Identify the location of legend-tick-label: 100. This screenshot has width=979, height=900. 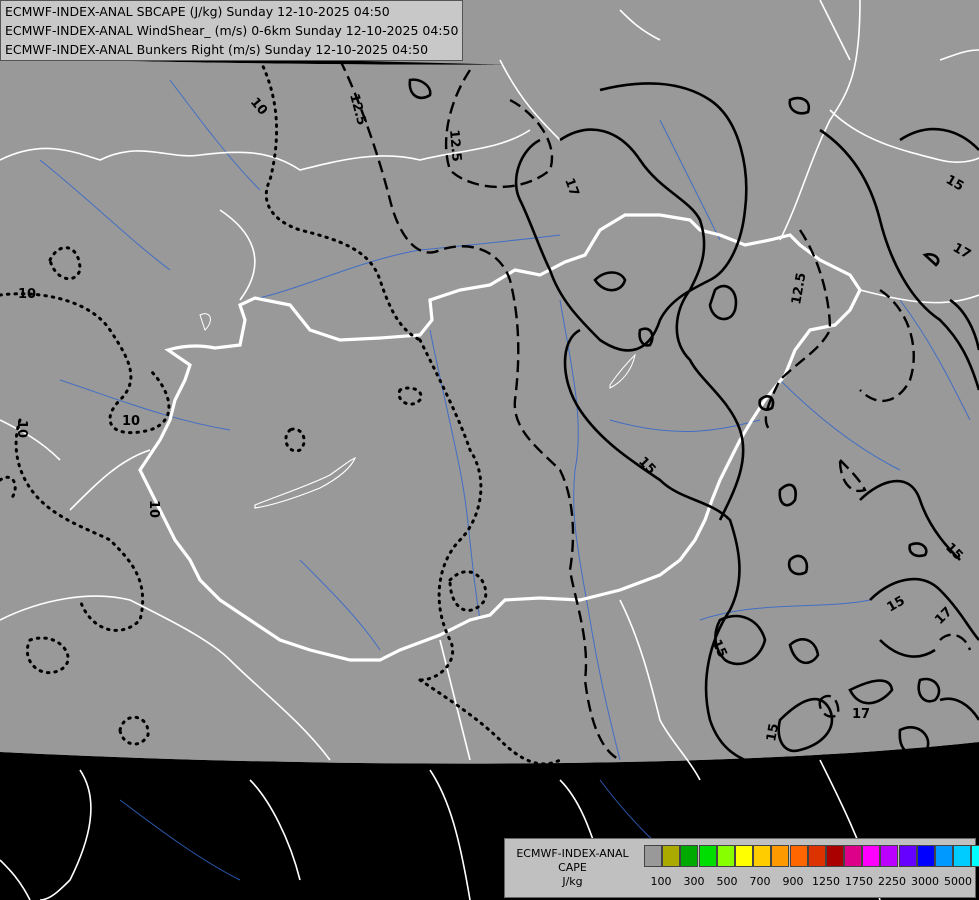
(661, 881).